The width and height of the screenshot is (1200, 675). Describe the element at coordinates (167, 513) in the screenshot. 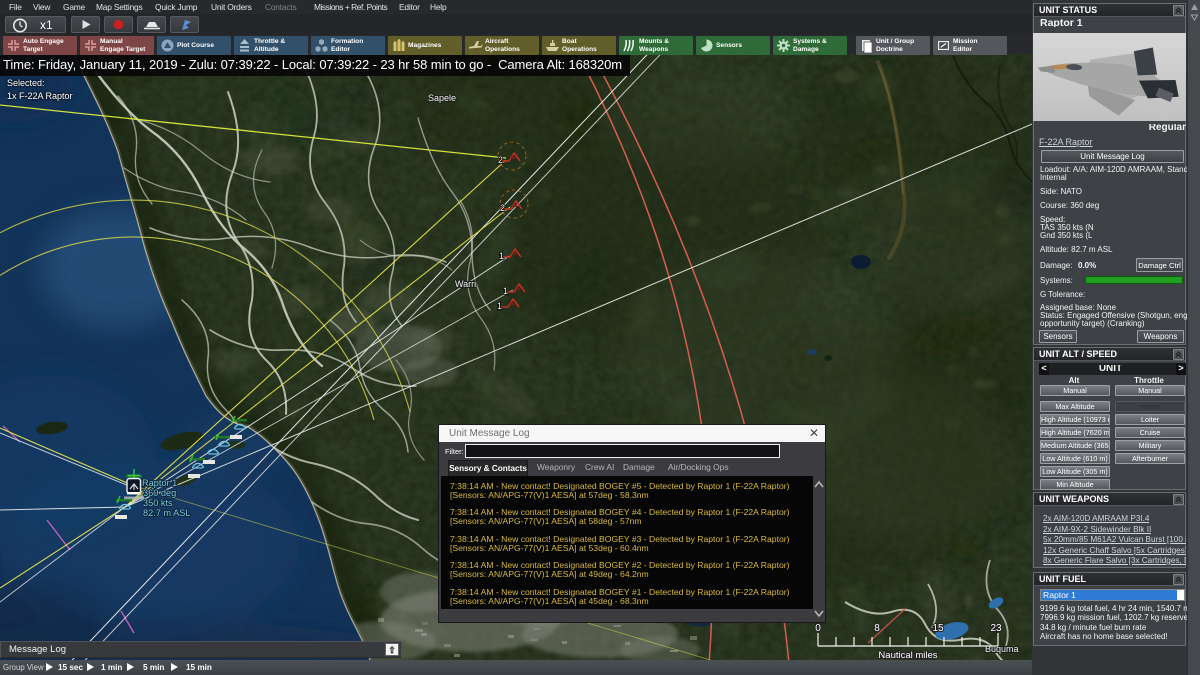

I see `svg-text: 82.7 m ASL` at that location.